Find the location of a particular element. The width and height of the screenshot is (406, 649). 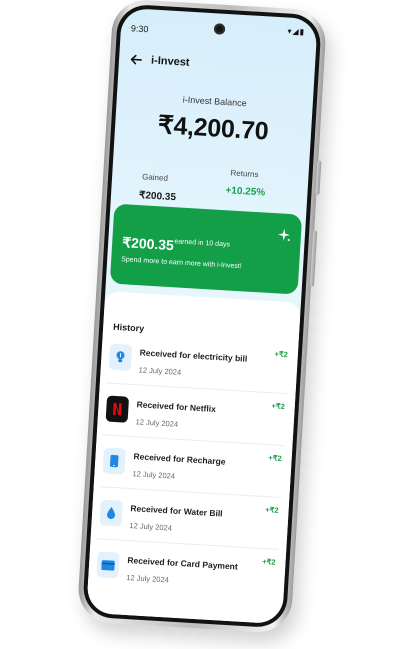

banner-amount: ₹200.35 is located at coordinates (148, 244).